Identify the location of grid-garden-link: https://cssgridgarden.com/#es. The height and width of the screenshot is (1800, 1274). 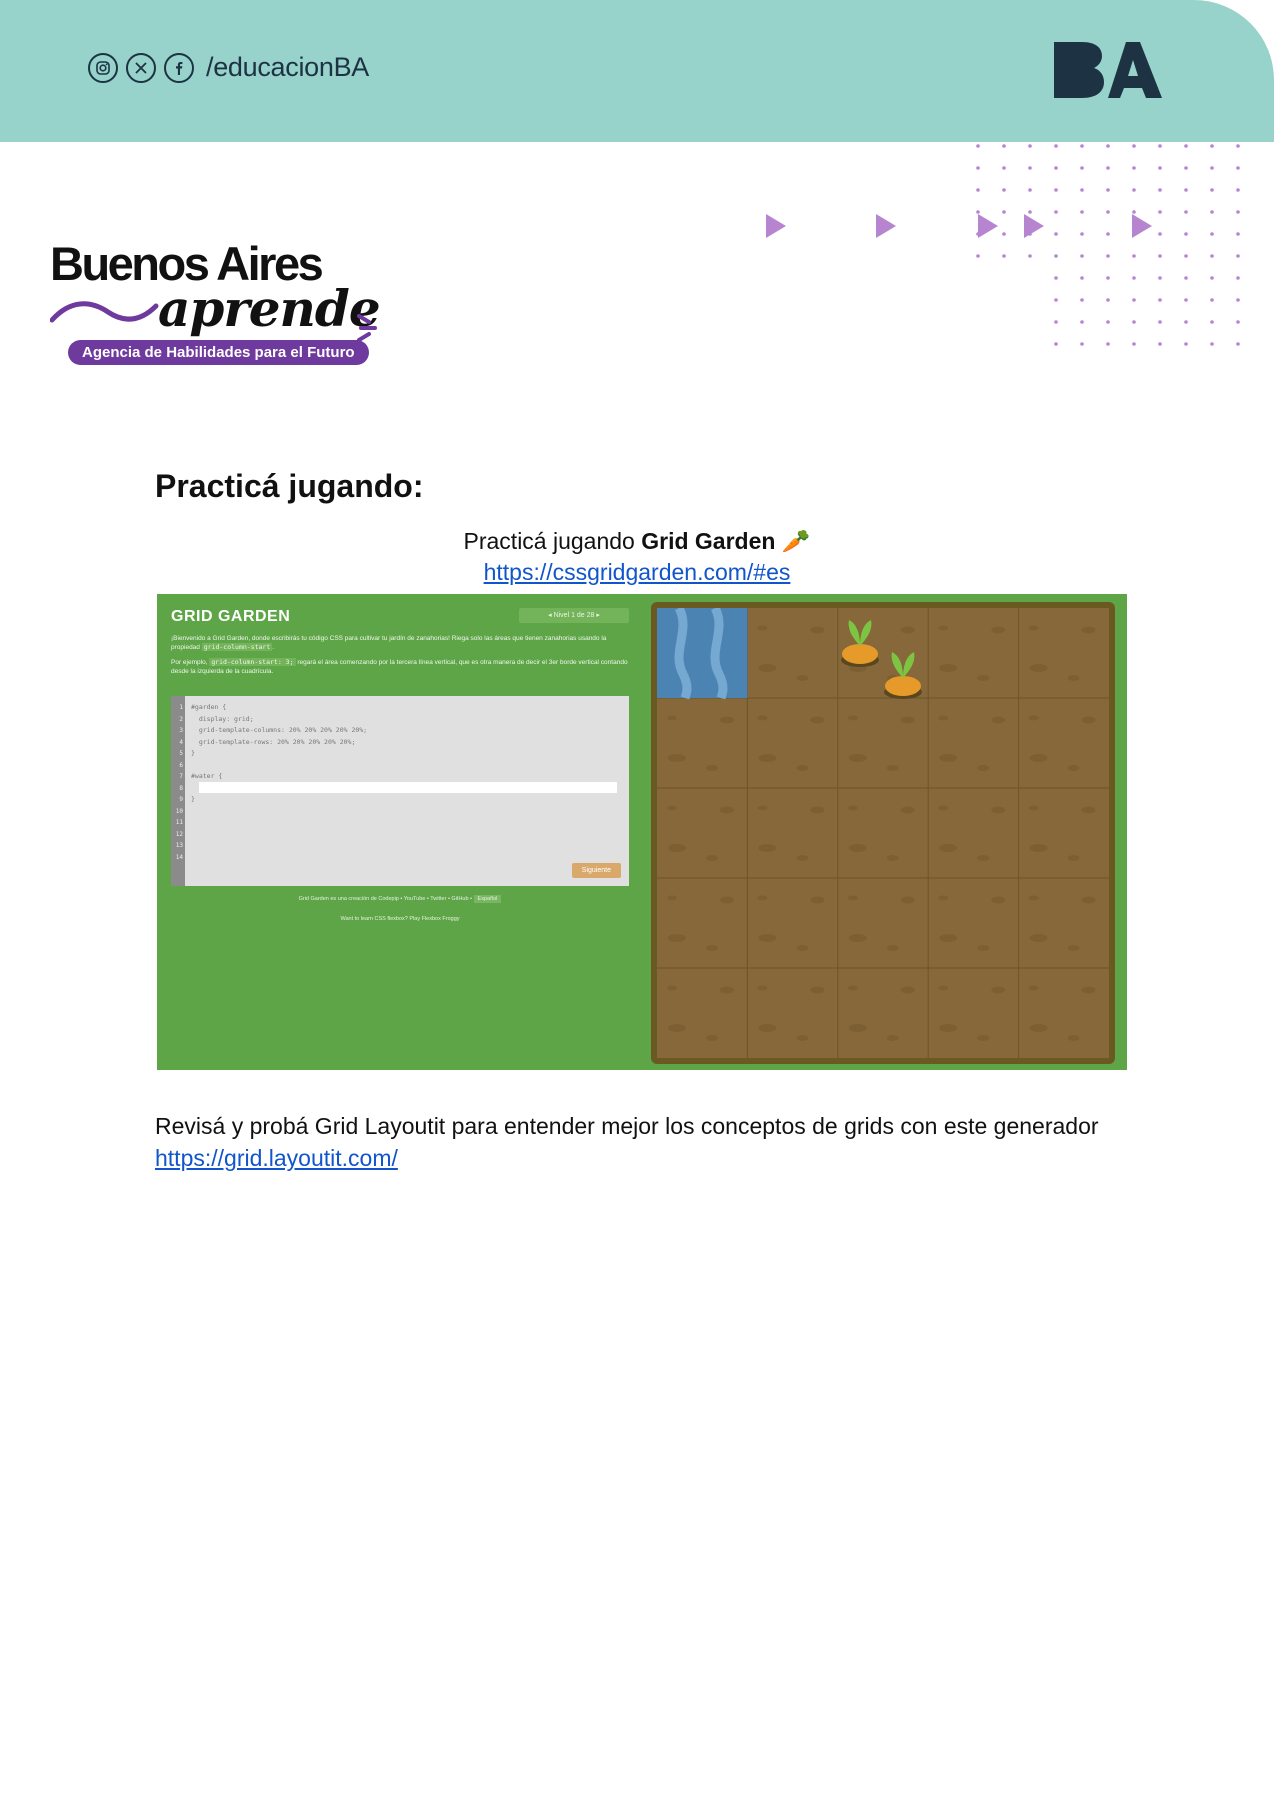
(637, 572).